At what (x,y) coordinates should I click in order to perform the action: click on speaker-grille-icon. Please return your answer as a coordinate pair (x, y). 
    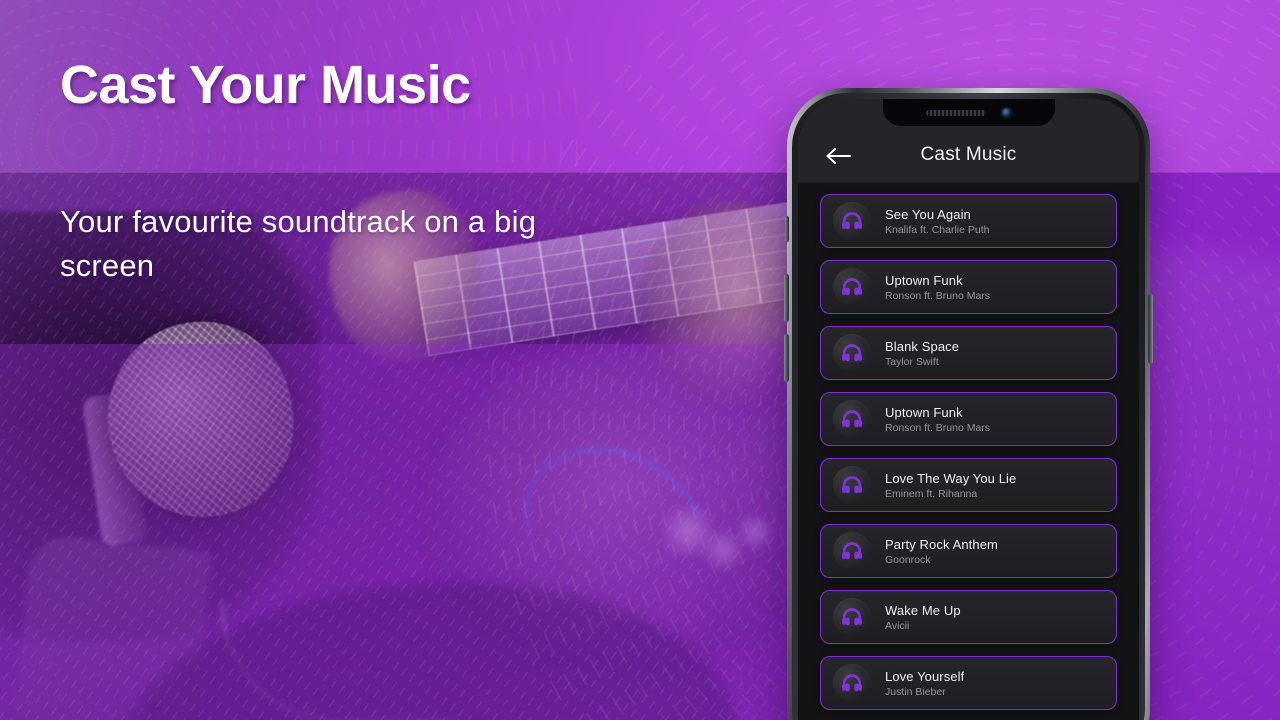
    Looking at the image, I should click on (956, 112).